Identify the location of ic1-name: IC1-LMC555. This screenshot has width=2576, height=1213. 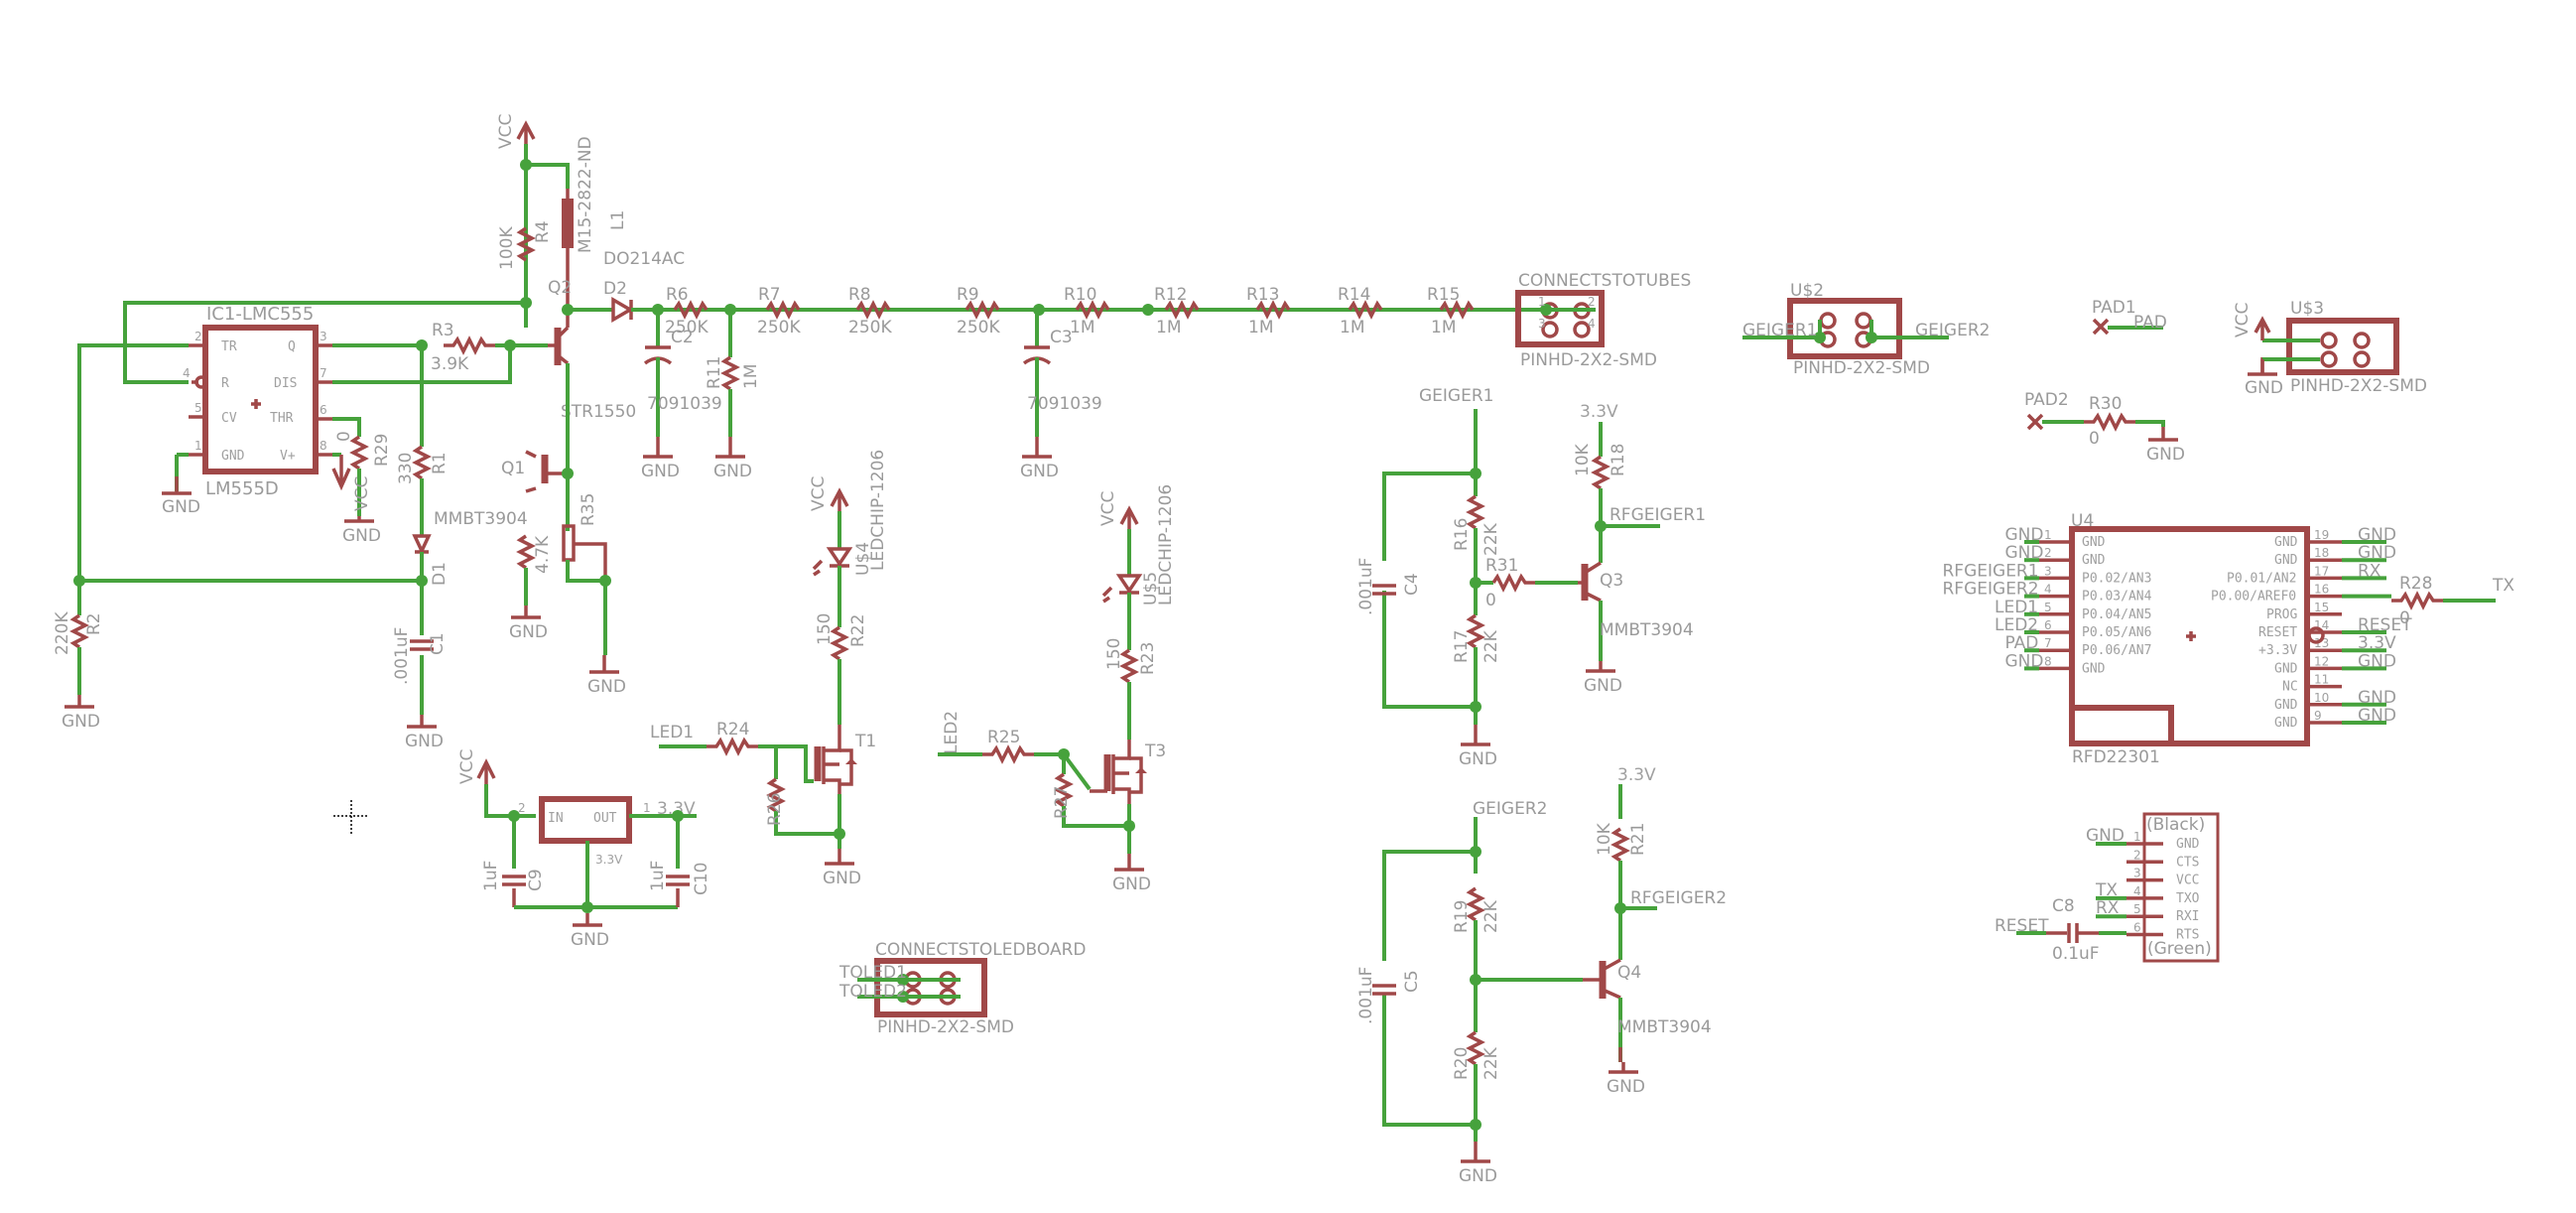
(260, 314).